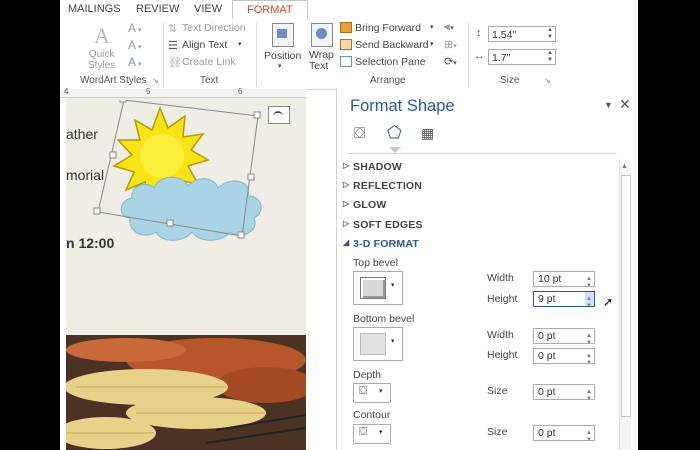  What do you see at coordinates (450, 44) in the screenshot?
I see `group-icon: ⊞▾` at bounding box center [450, 44].